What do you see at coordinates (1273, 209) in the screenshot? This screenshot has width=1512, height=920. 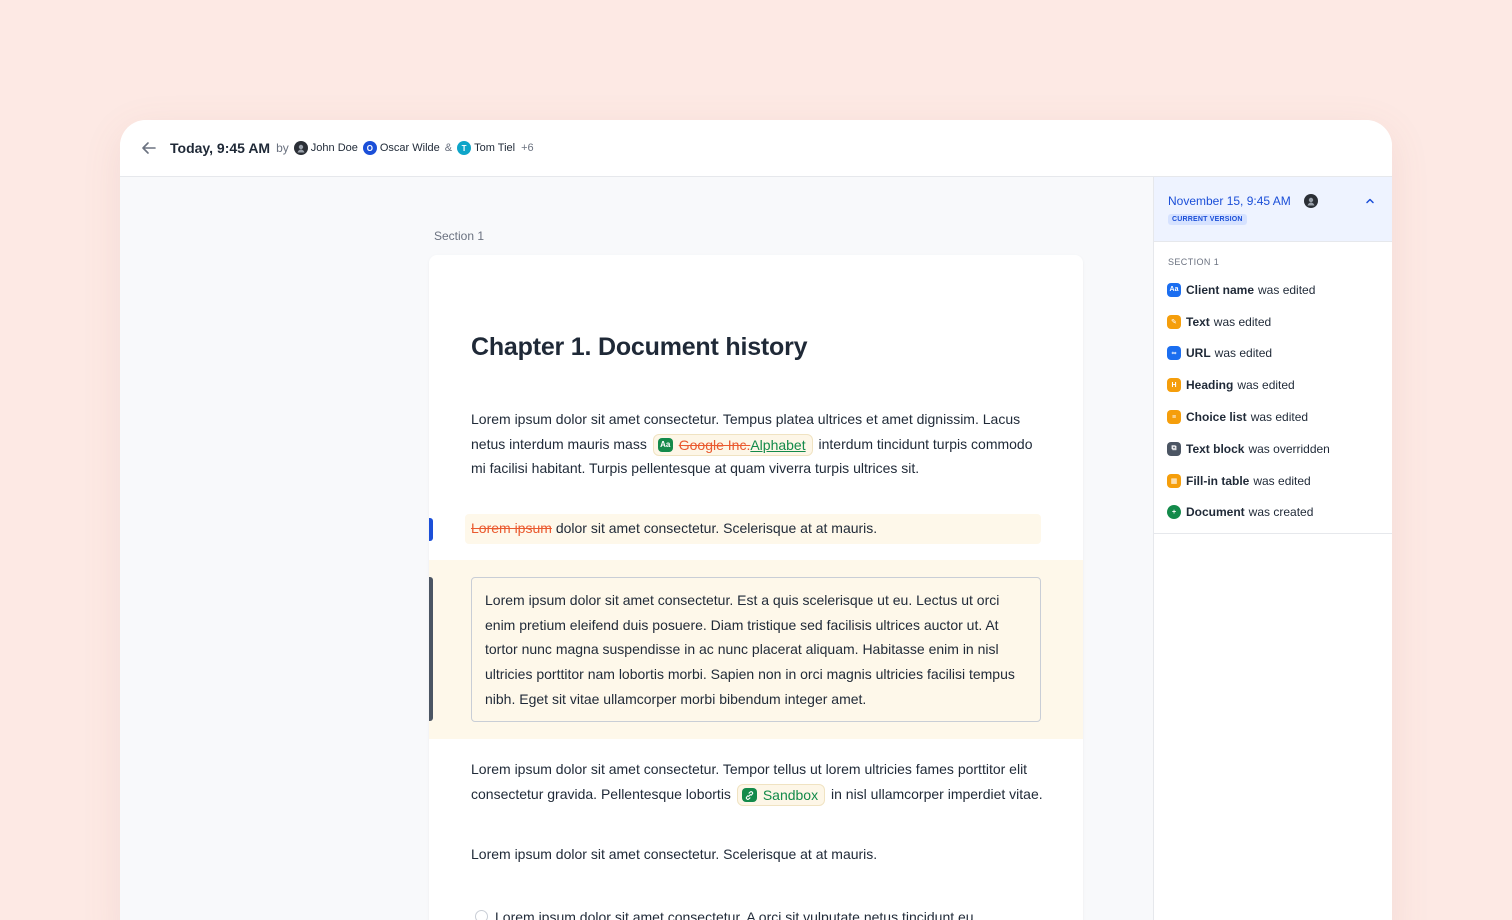 I see `current-version-header: November 15, 9:45 AM CURRENT VERSION` at bounding box center [1273, 209].